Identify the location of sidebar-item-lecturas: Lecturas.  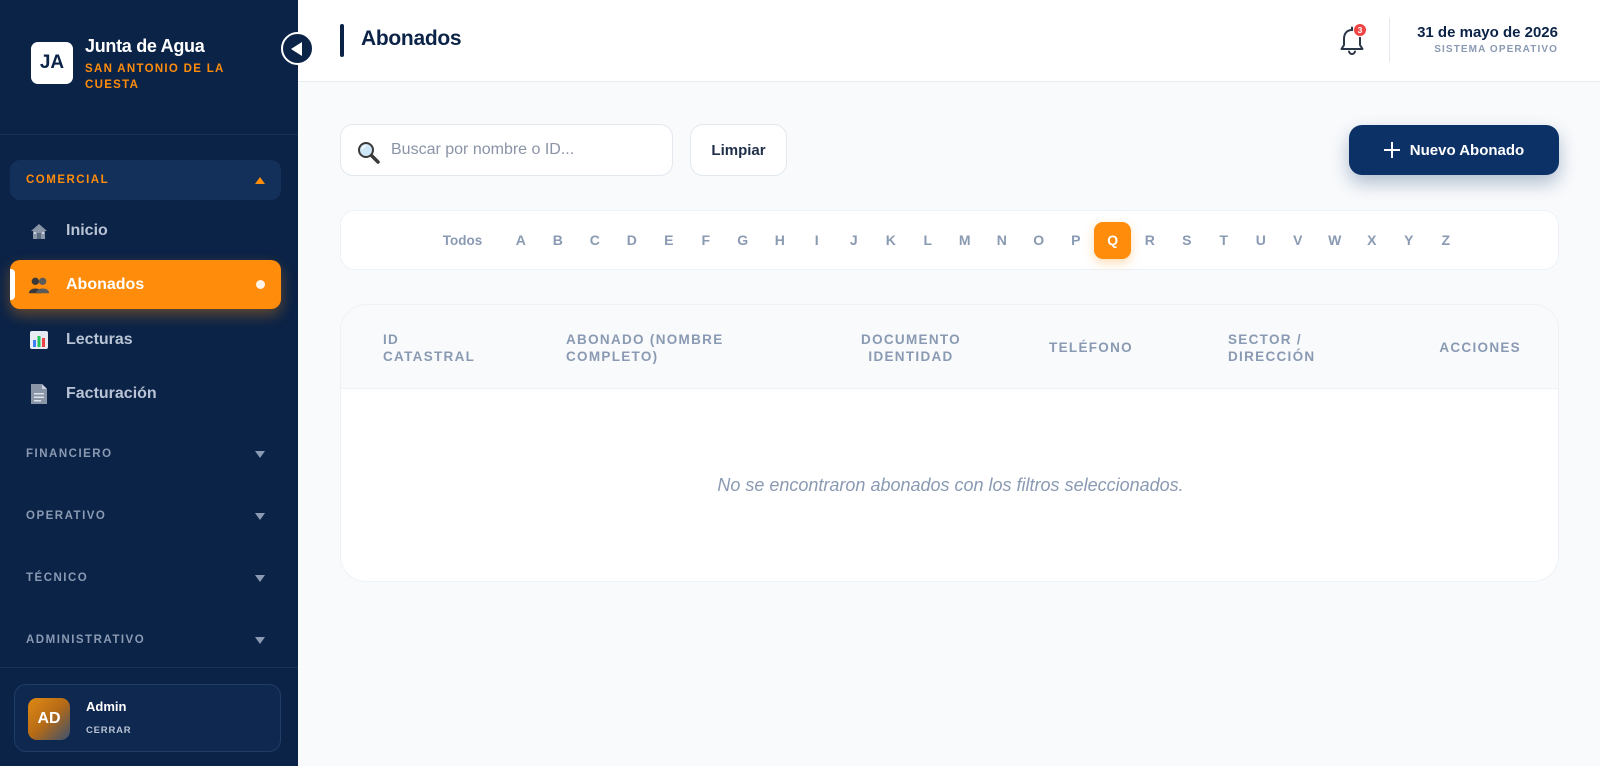
(145, 339).